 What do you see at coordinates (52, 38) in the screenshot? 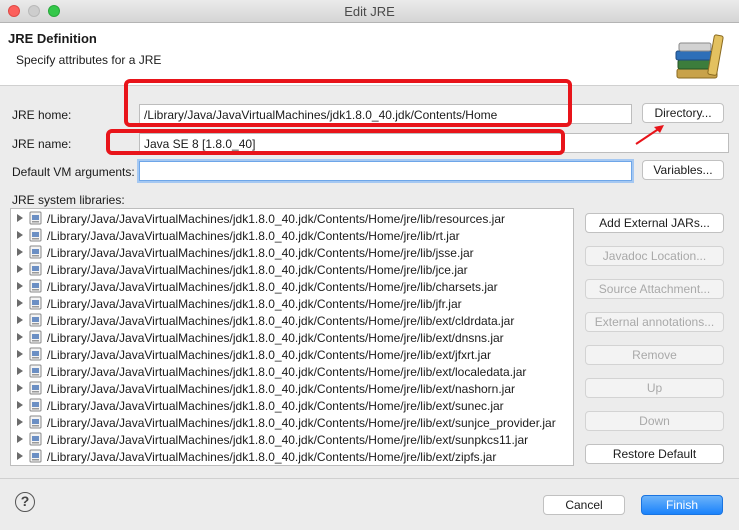
I see `header-title: JRE Definition` at bounding box center [52, 38].